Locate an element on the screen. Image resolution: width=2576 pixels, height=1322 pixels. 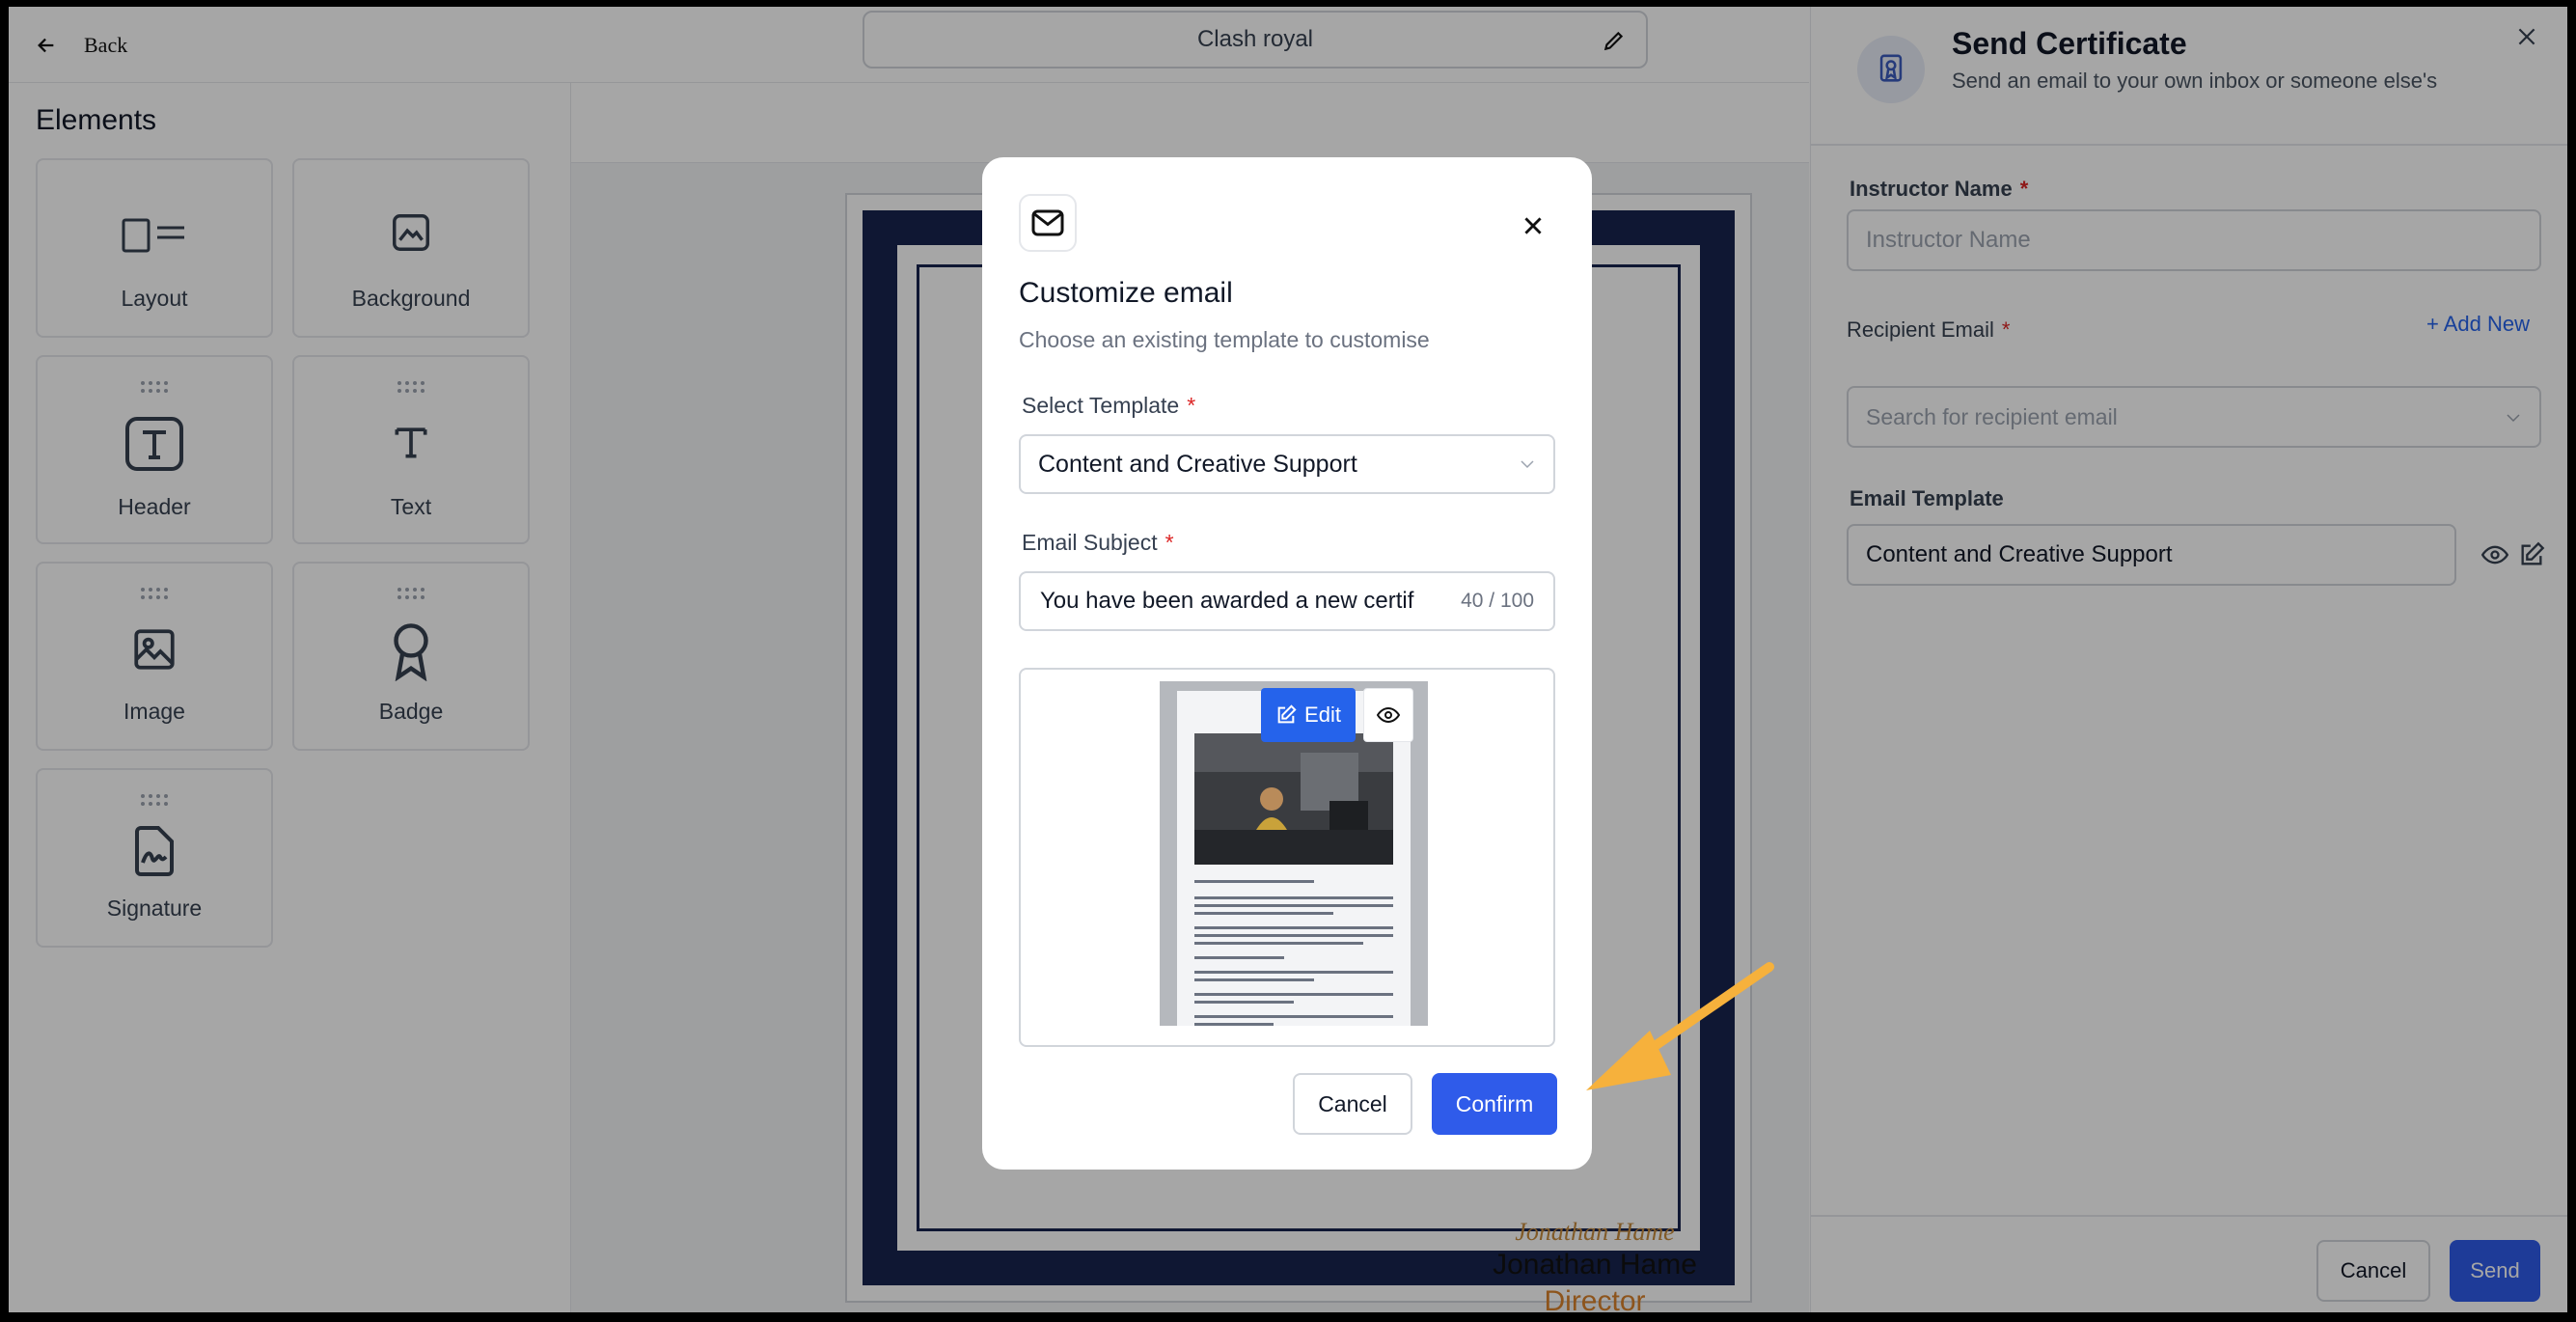
annotation-arrow-icon is located at coordinates (1680, 1026).